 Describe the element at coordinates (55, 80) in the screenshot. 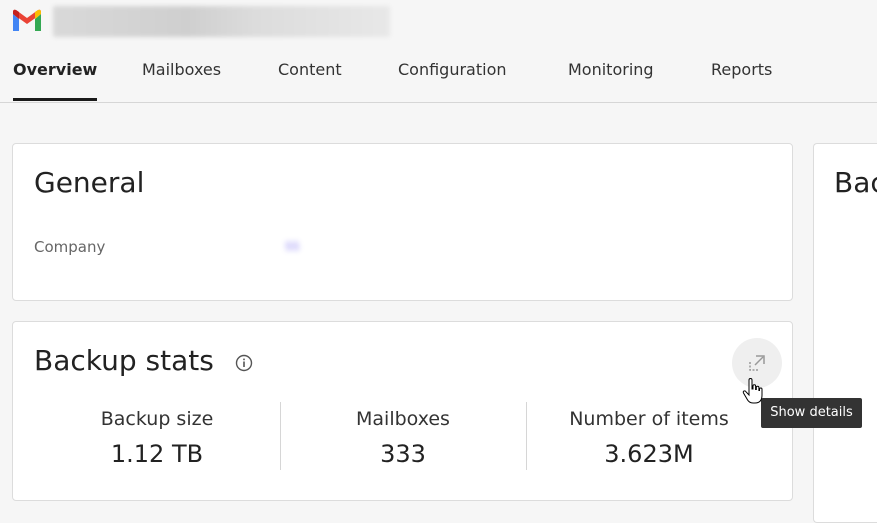

I see `tab-overview: Overview` at that location.